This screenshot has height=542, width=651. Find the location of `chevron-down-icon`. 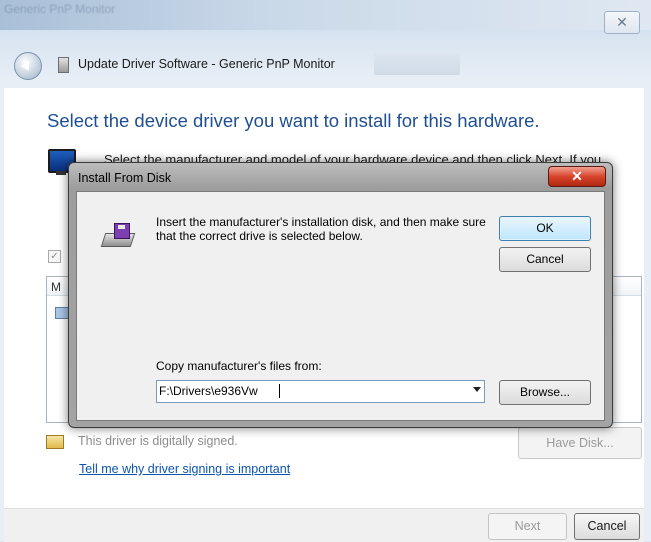

chevron-down-icon is located at coordinates (477, 389).